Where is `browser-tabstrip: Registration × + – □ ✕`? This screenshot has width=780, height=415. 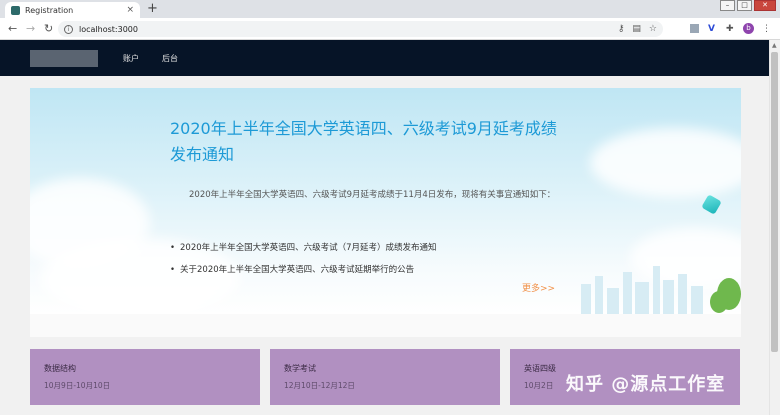 browser-tabstrip: Registration × + – □ ✕ is located at coordinates (390, 9).